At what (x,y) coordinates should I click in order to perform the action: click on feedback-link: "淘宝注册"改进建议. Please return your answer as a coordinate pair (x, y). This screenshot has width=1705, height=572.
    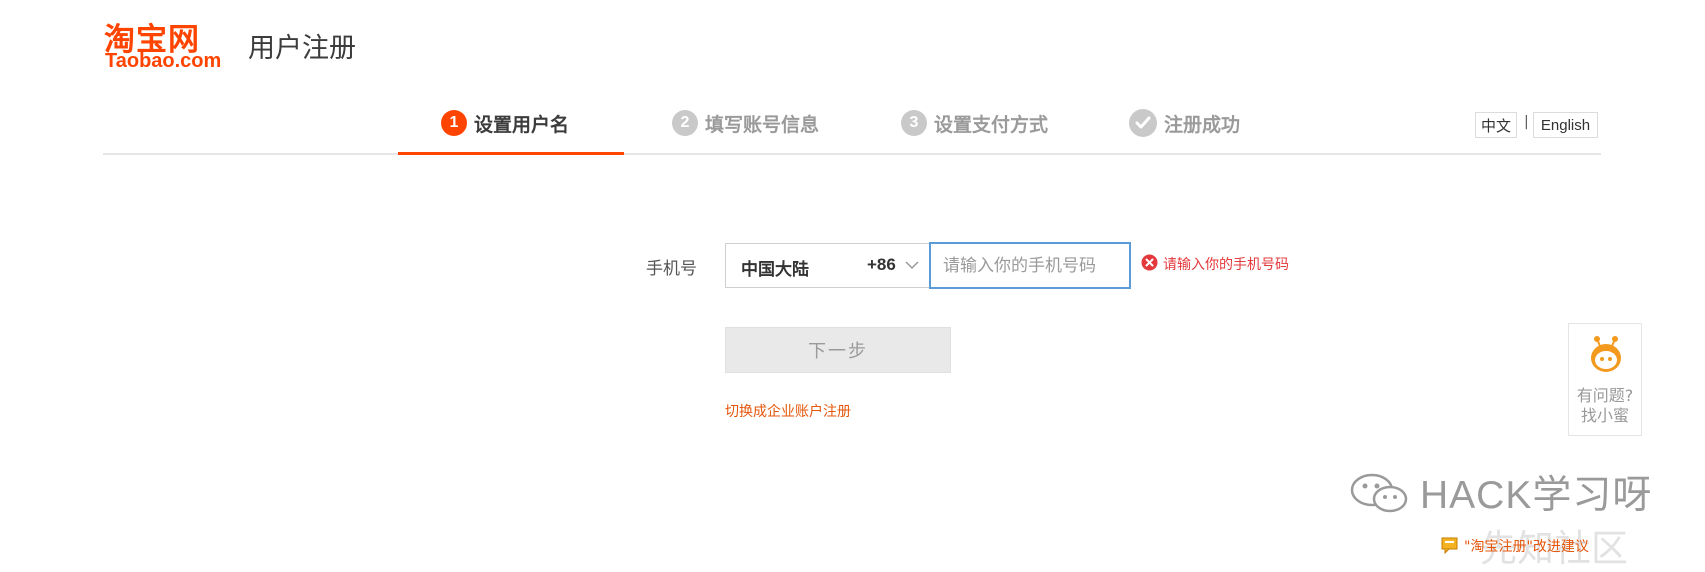
    Looking at the image, I should click on (1526, 546).